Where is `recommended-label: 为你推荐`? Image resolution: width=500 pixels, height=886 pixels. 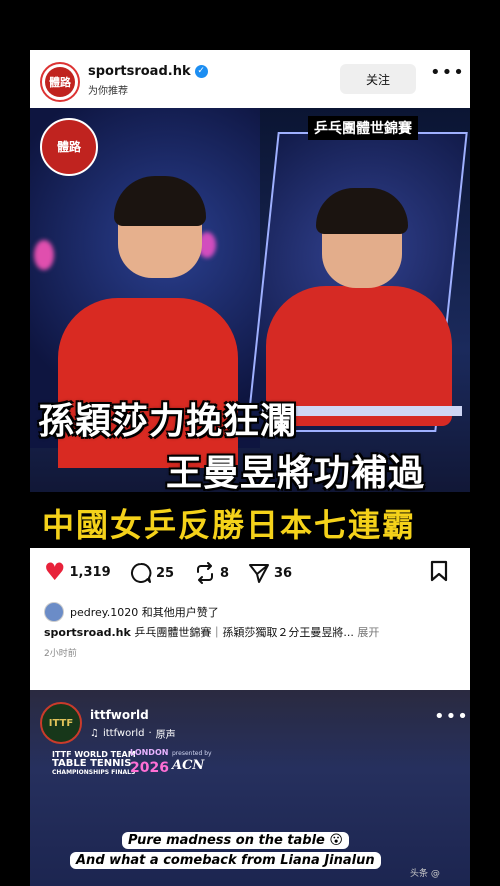
recommended-label: 为你推荐 is located at coordinates (108, 91).